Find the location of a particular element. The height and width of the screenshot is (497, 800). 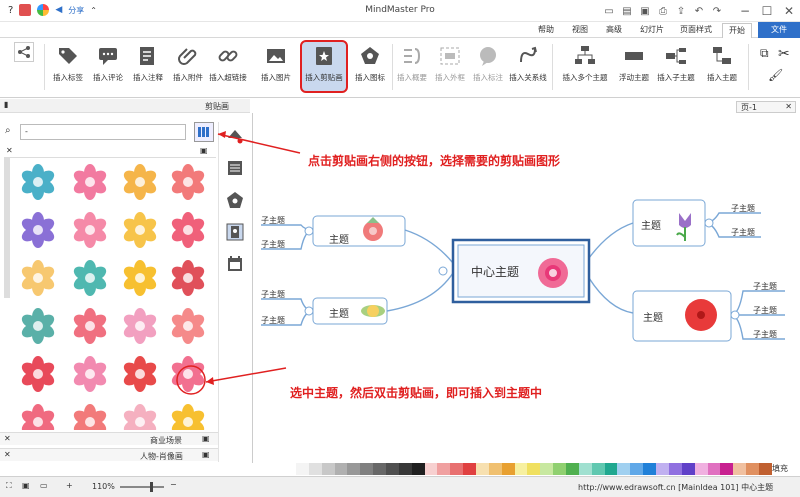

fullscreen-icon: ▣ is located at coordinates (26, 485).